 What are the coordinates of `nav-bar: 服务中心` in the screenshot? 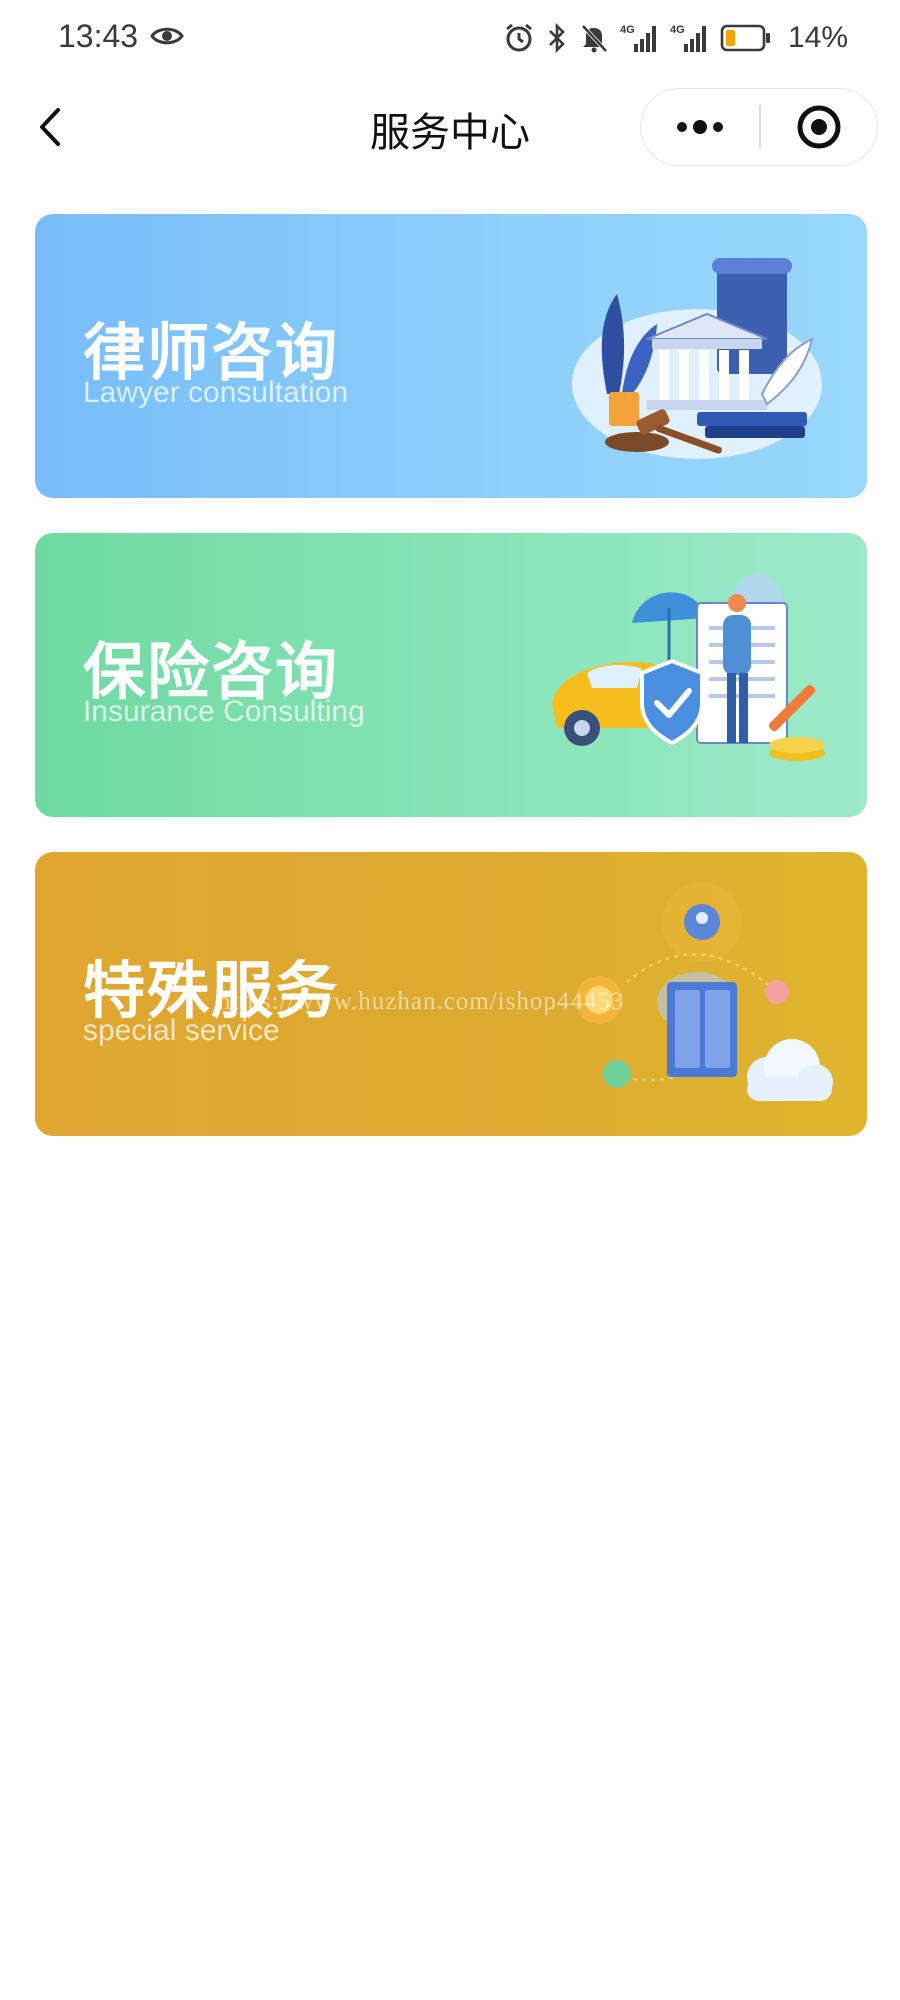 It's located at (450, 127).